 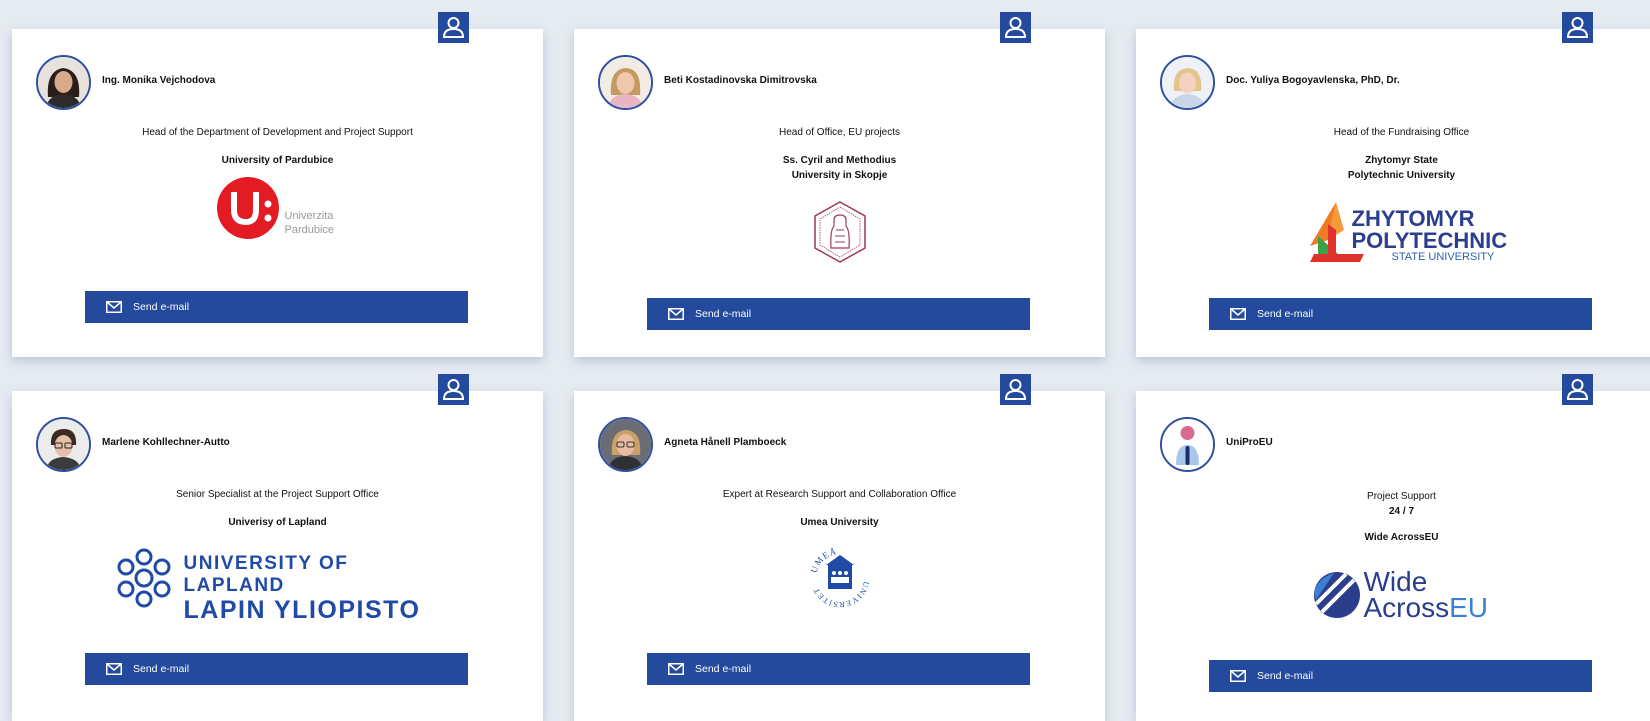 I want to click on contact-name: UniProEU, so click(x=1249, y=442).